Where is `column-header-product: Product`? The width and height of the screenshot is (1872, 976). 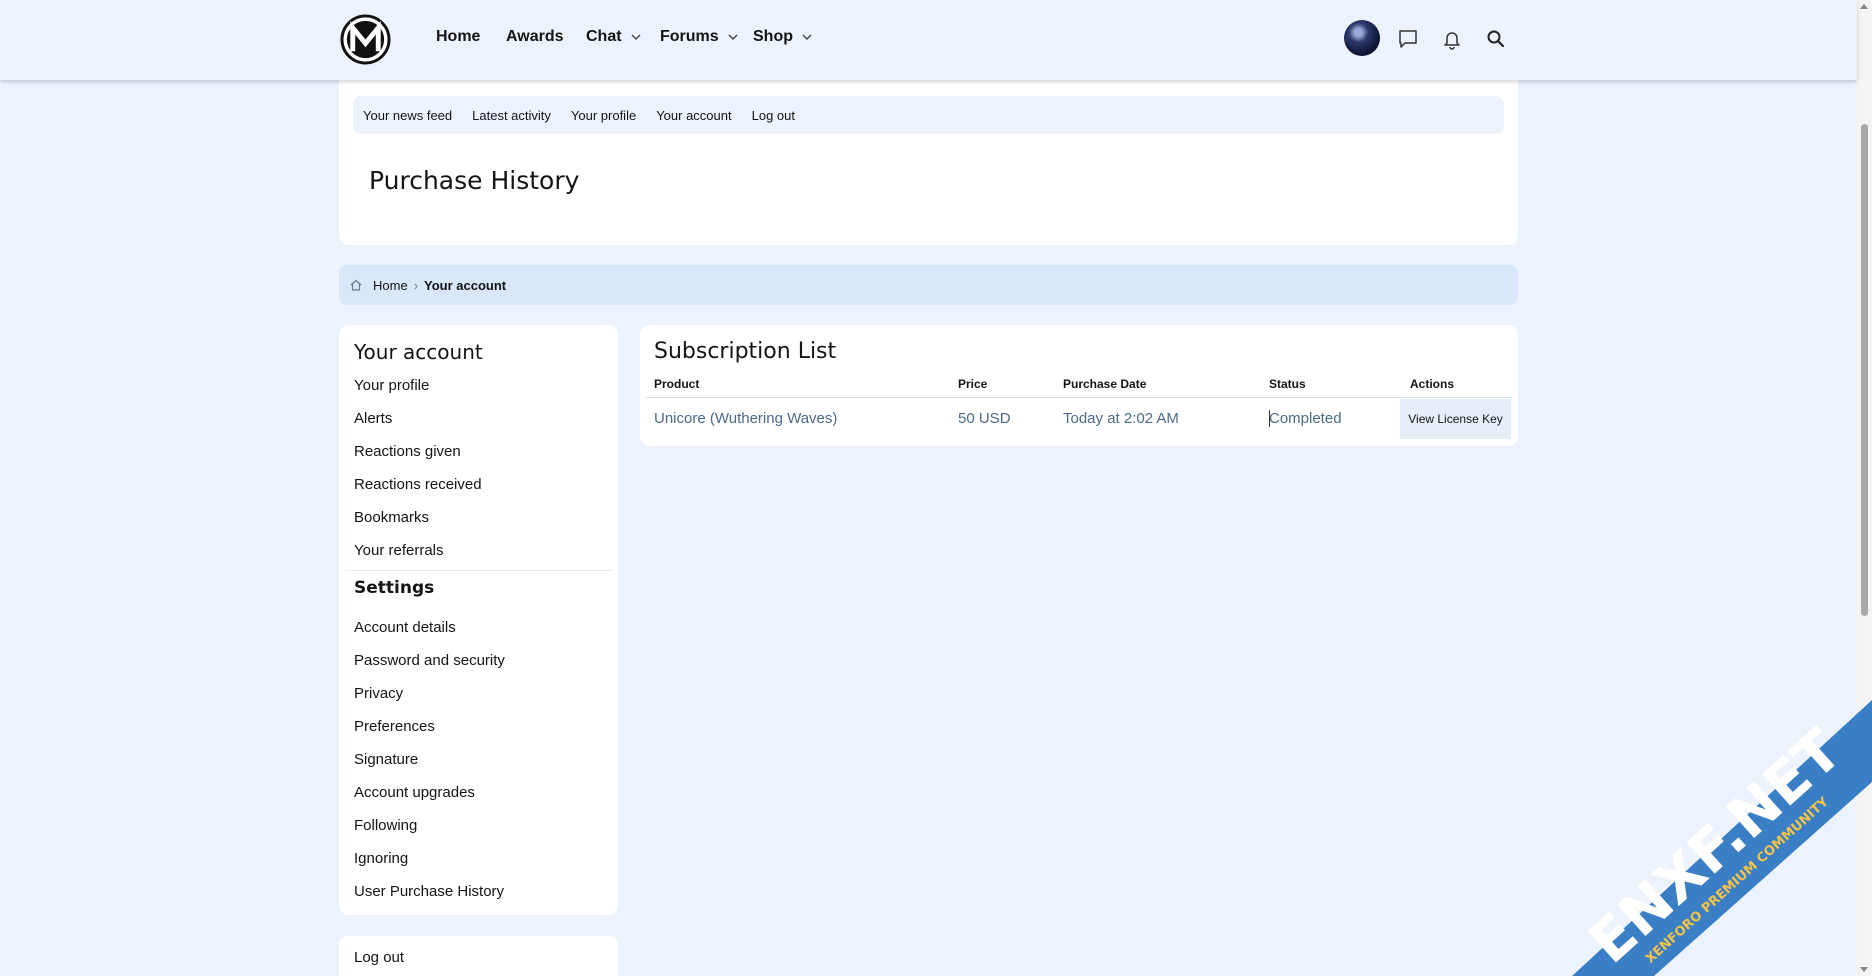
column-header-product: Product is located at coordinates (677, 384).